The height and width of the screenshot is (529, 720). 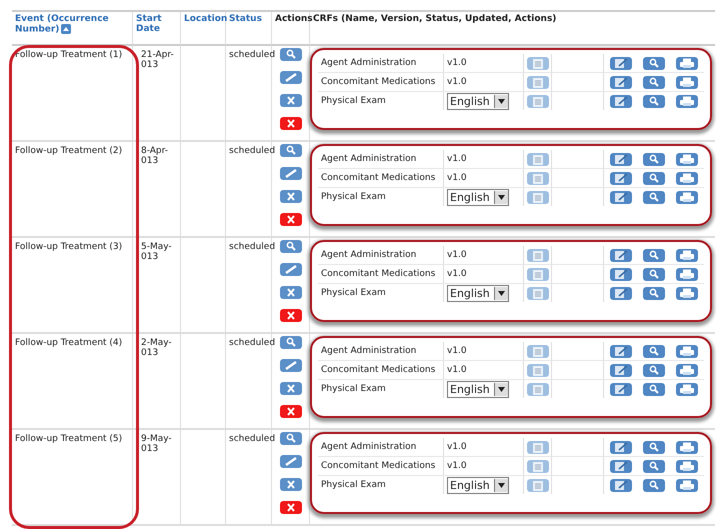 What do you see at coordinates (72, 477) in the screenshot?
I see `event-cell: Follow-up Treatment (5)` at bounding box center [72, 477].